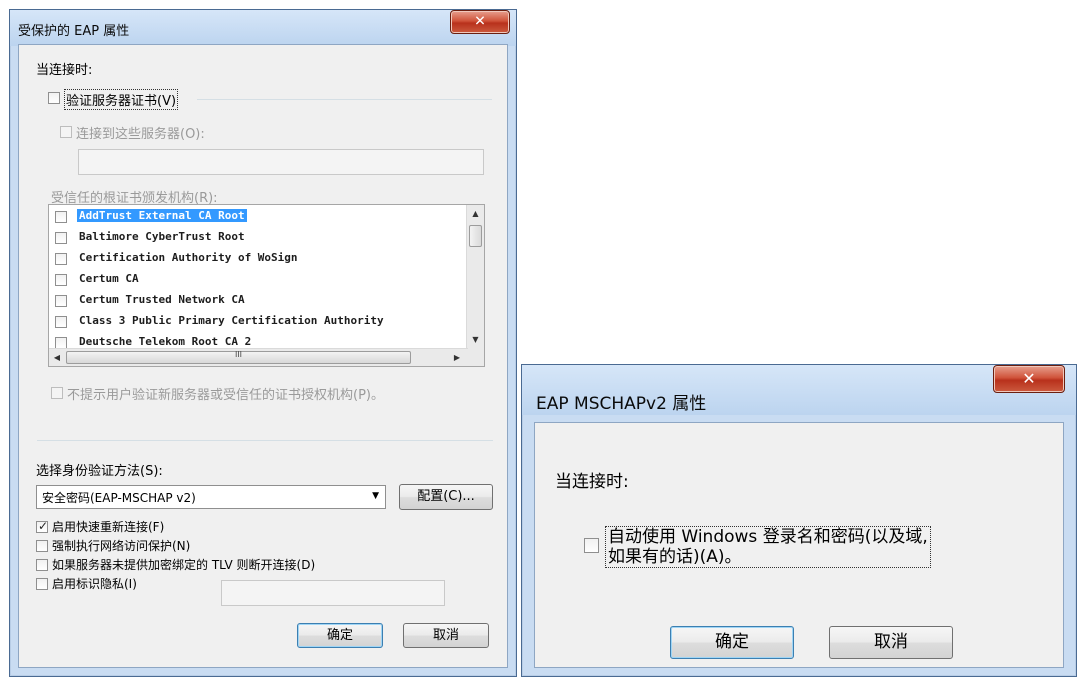 The height and width of the screenshot is (684, 1083). Describe the element at coordinates (457, 357) in the screenshot. I see `scroll-right-arrow-icon: ▶` at that location.